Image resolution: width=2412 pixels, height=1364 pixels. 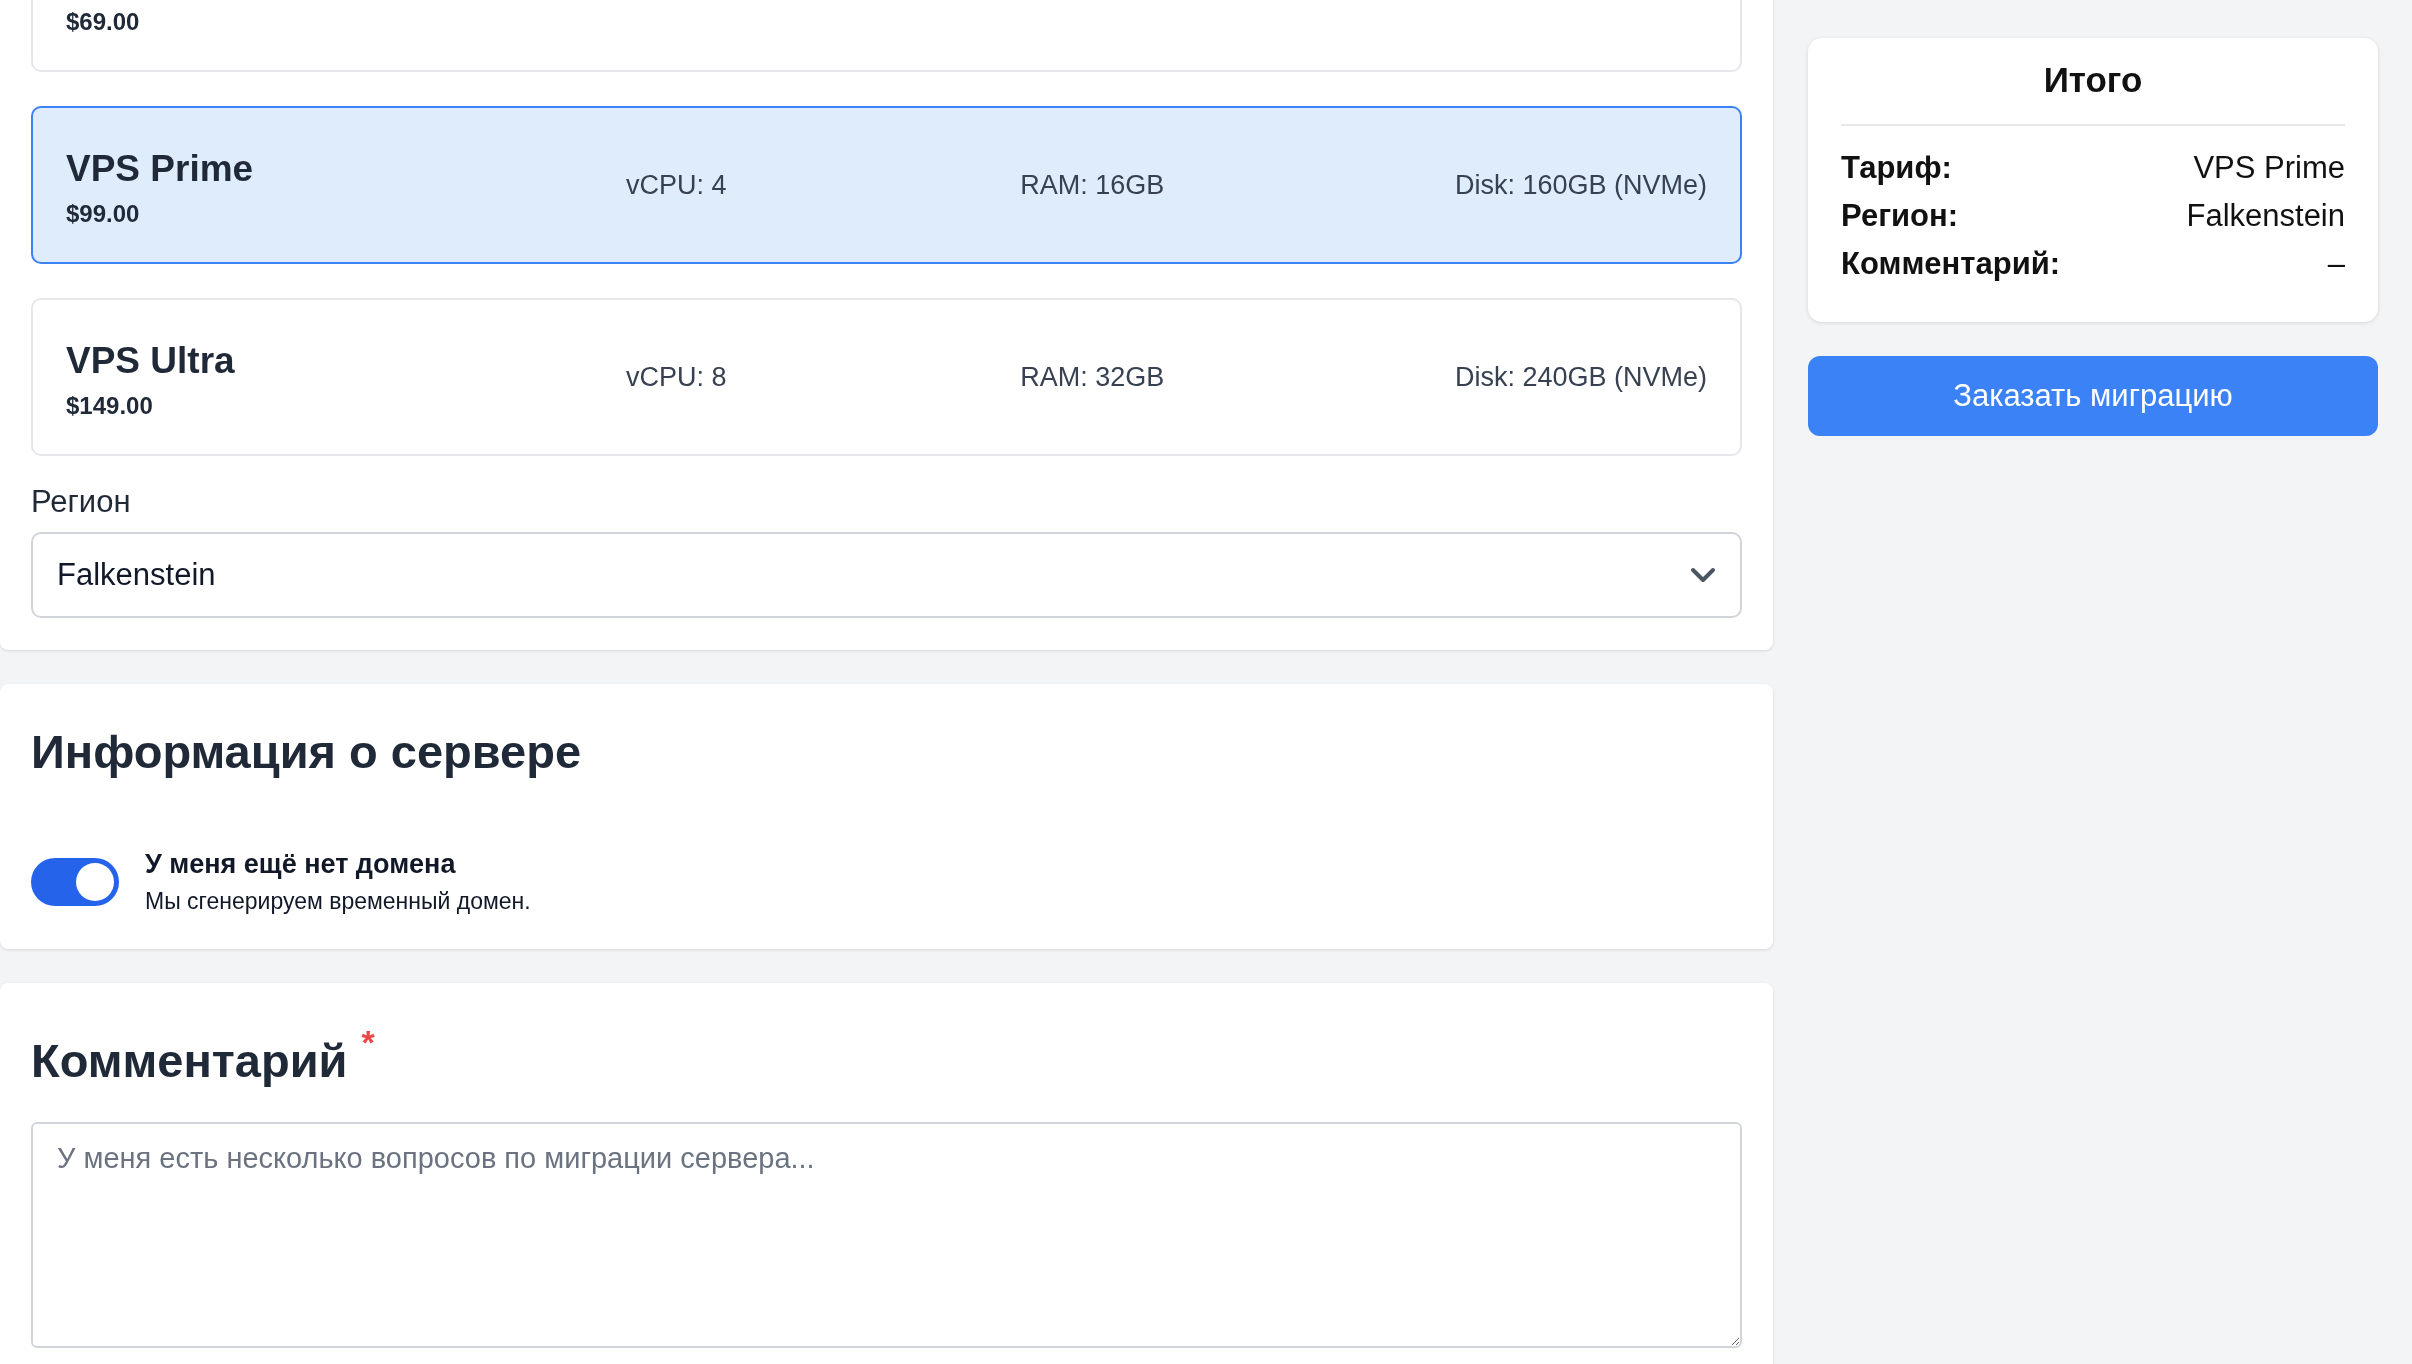 I want to click on plan-price: $149.00, so click(x=109, y=406).